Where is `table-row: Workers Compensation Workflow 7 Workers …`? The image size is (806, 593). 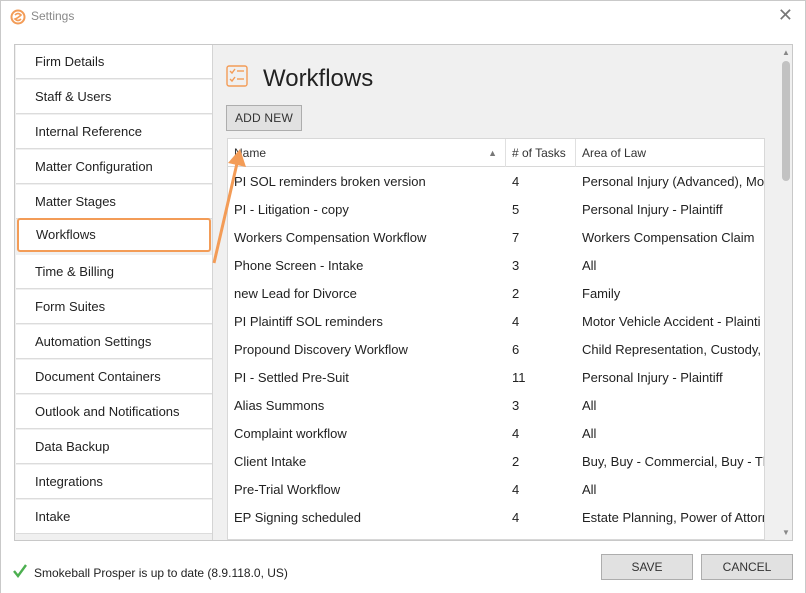
table-row: Workers Compensation Workflow 7 Workers … is located at coordinates (496, 238).